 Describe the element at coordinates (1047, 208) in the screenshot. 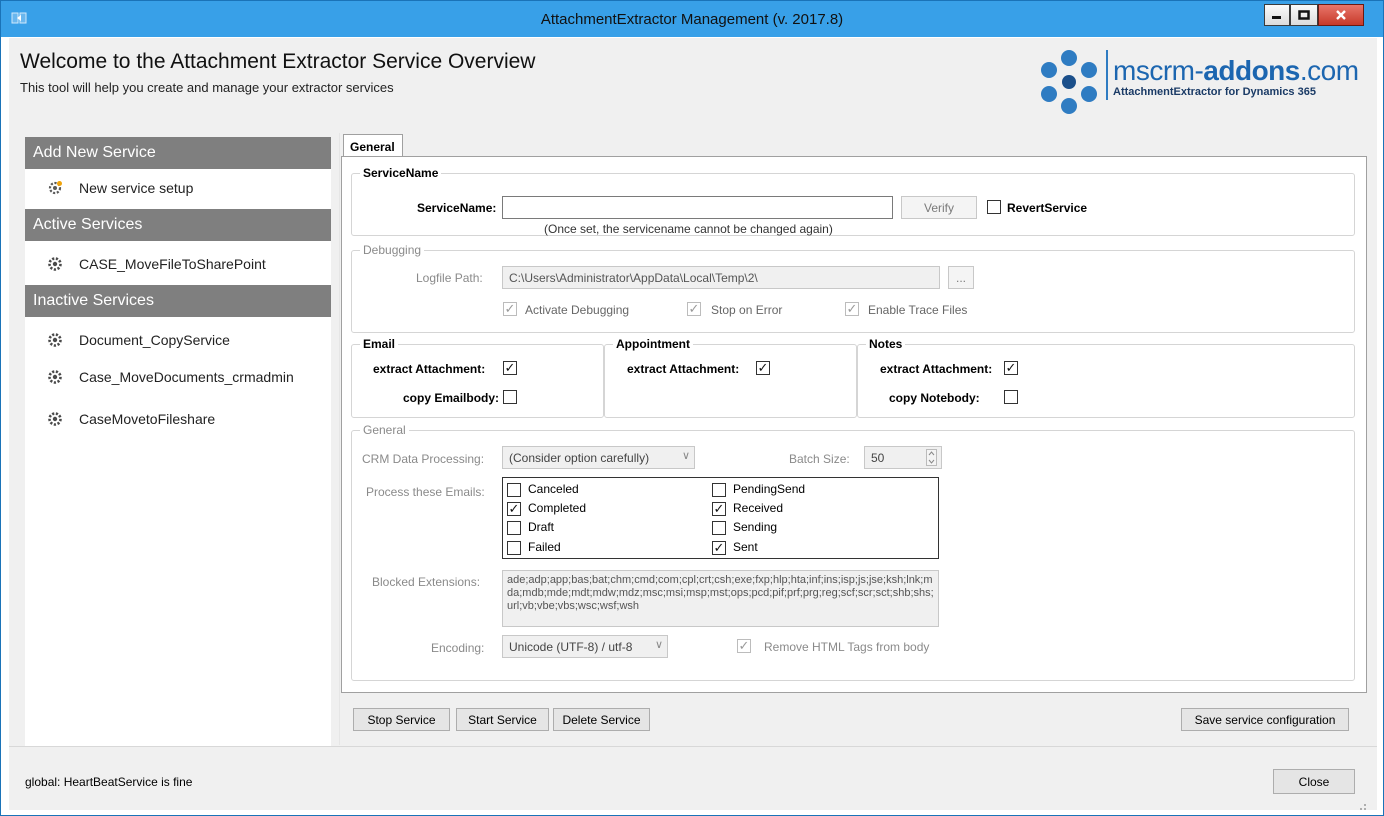

I see `revert-service-label: RevertService` at that location.